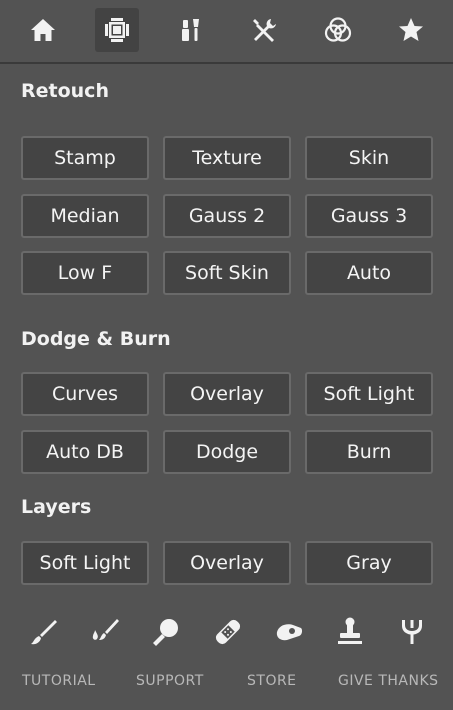  Describe the element at coordinates (272, 681) in the screenshot. I see `store-link: STORE` at that location.